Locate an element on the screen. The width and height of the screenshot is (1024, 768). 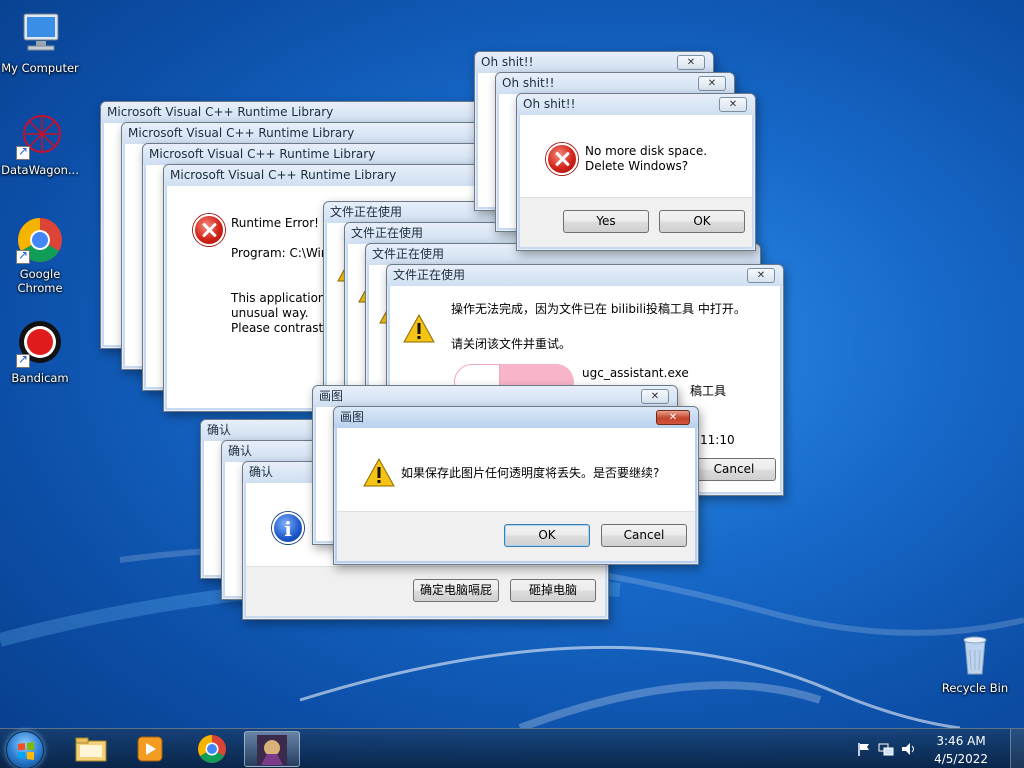
taskbar-media-player-button is located at coordinates (150, 749).